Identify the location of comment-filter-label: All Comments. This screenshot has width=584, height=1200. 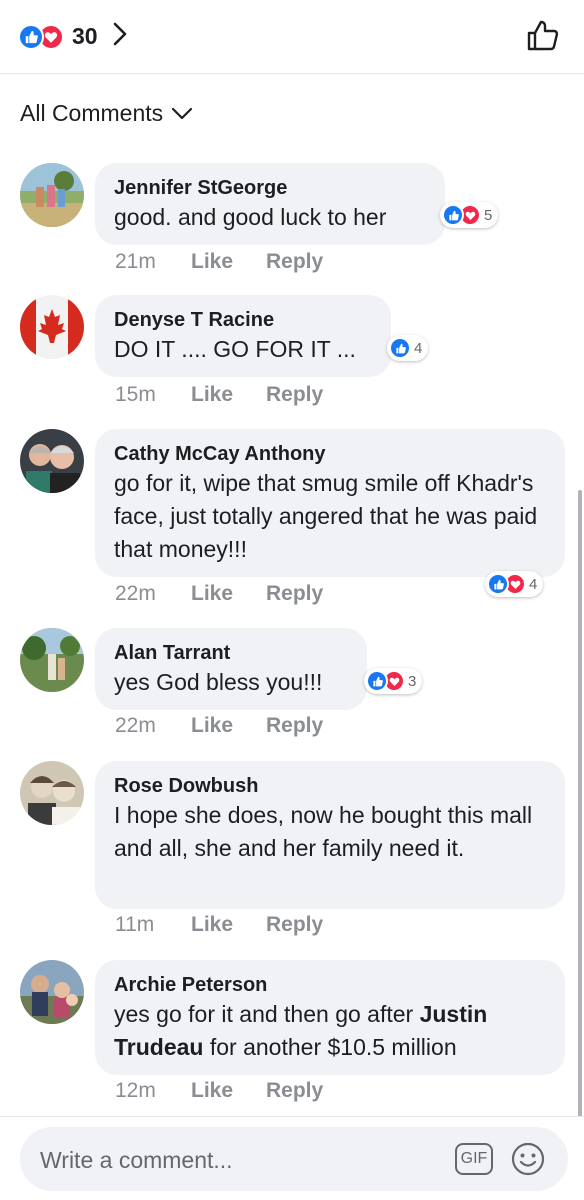
(92, 113).